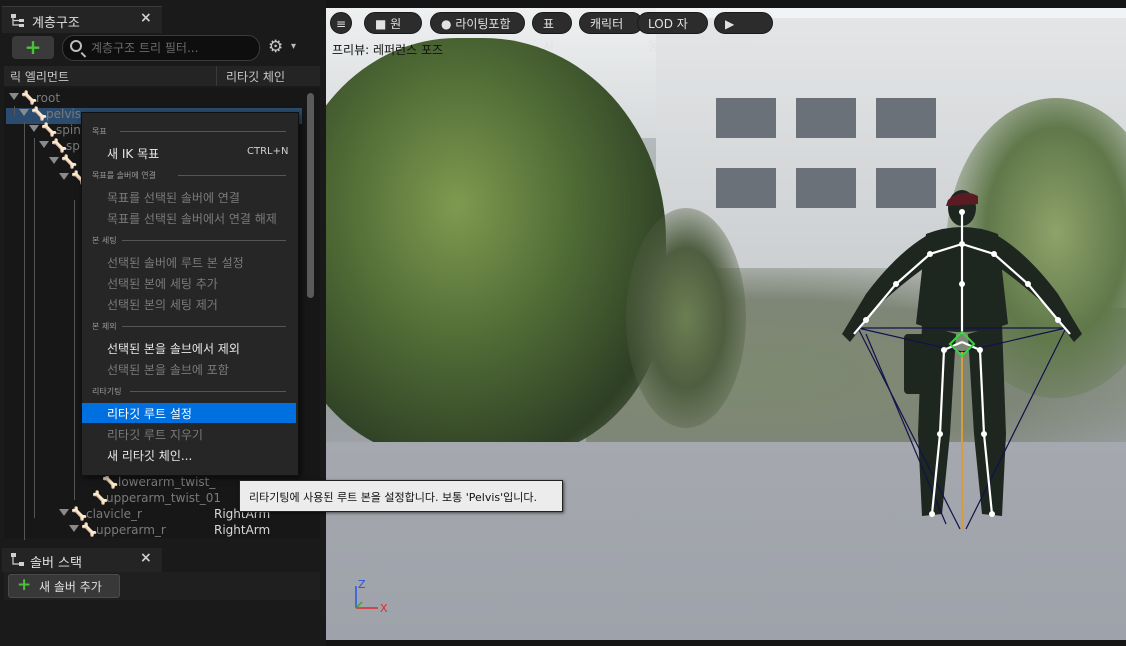  I want to click on menu-item-new-ik-goal: 새 IK 목표 CTRL+N, so click(197, 153).